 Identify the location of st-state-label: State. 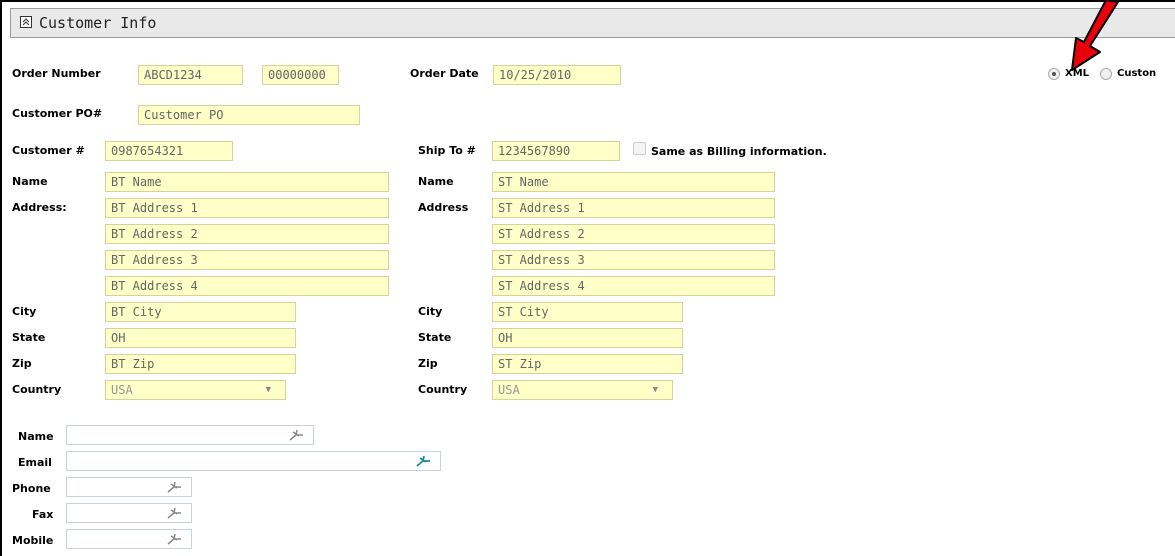
(435, 337).